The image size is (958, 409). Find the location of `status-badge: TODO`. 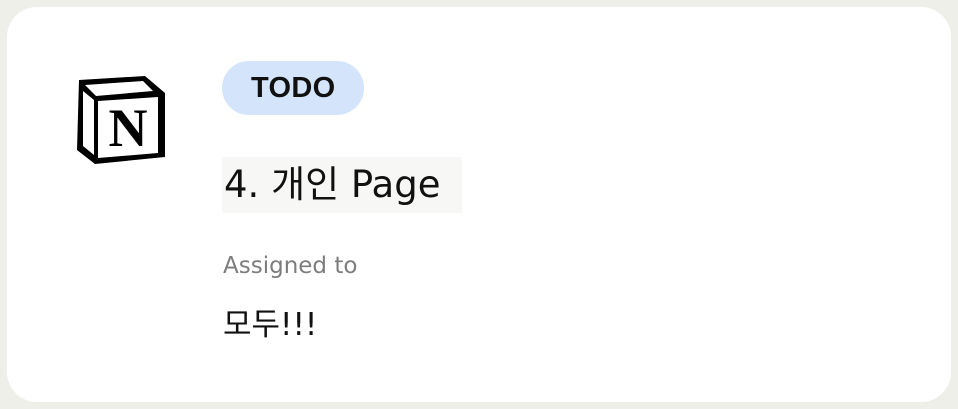

status-badge: TODO is located at coordinates (293, 88).